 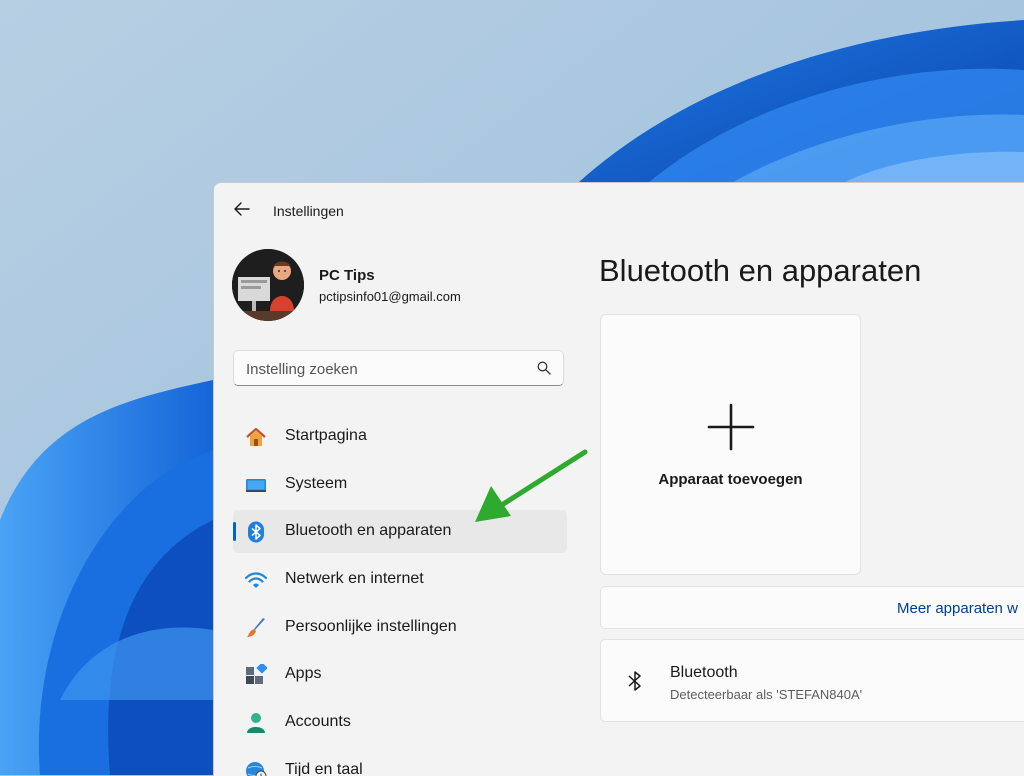 What do you see at coordinates (318, 722) in the screenshot?
I see `sidebar-item-label: Accounts` at bounding box center [318, 722].